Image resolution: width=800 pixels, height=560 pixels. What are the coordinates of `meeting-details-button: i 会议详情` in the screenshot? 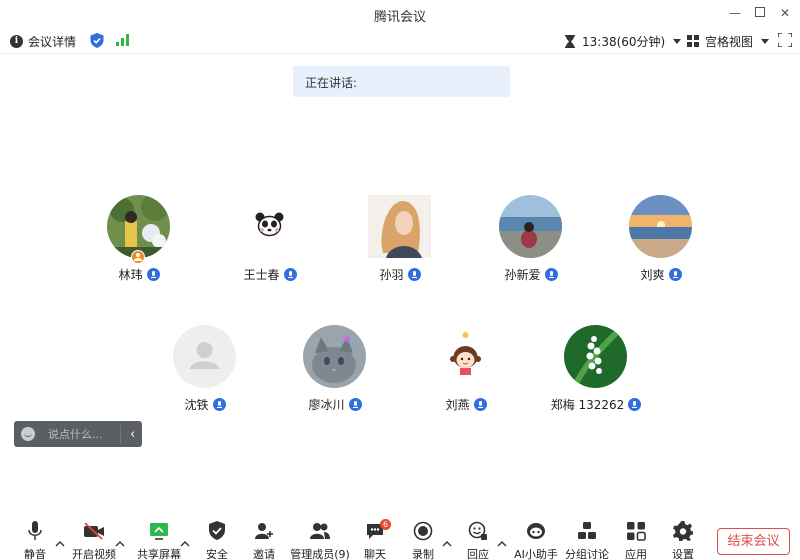 It's located at (43, 41).